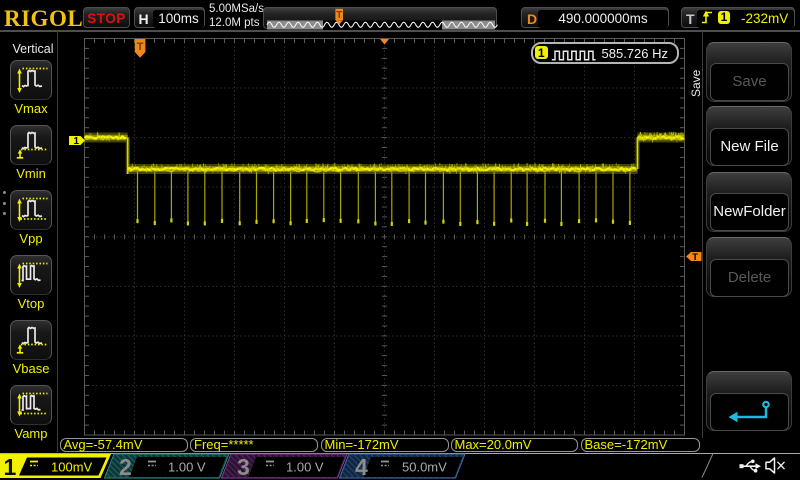 The image size is (800, 480). What do you see at coordinates (361, 467) in the screenshot?
I see `svg-text: 4` at bounding box center [361, 467].